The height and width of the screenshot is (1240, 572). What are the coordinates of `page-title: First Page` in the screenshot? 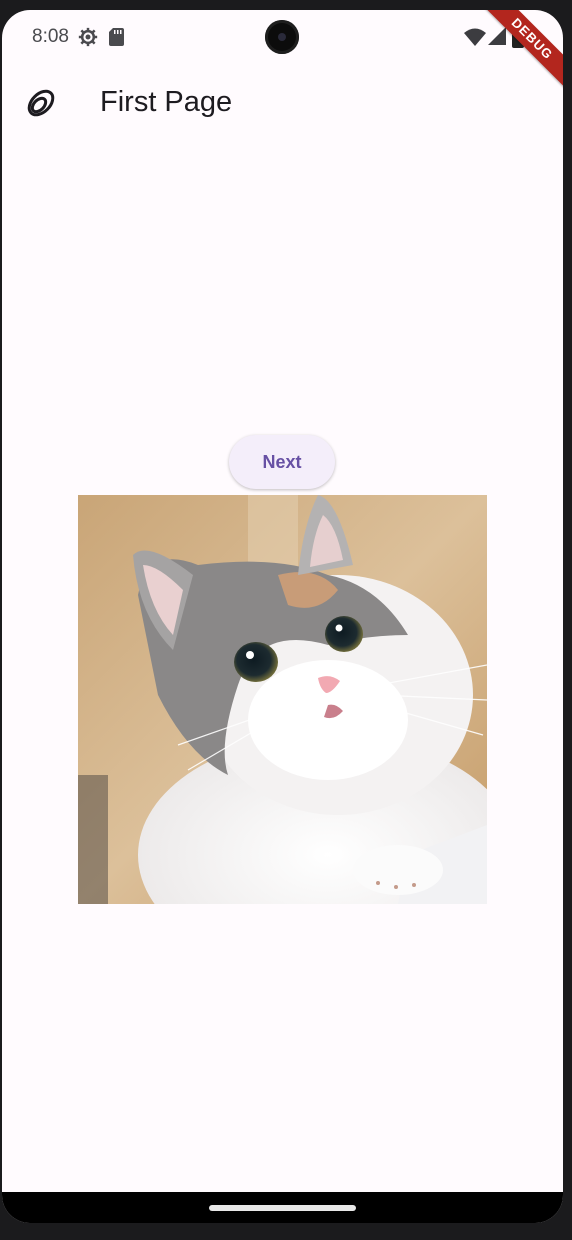 It's located at (166, 102).